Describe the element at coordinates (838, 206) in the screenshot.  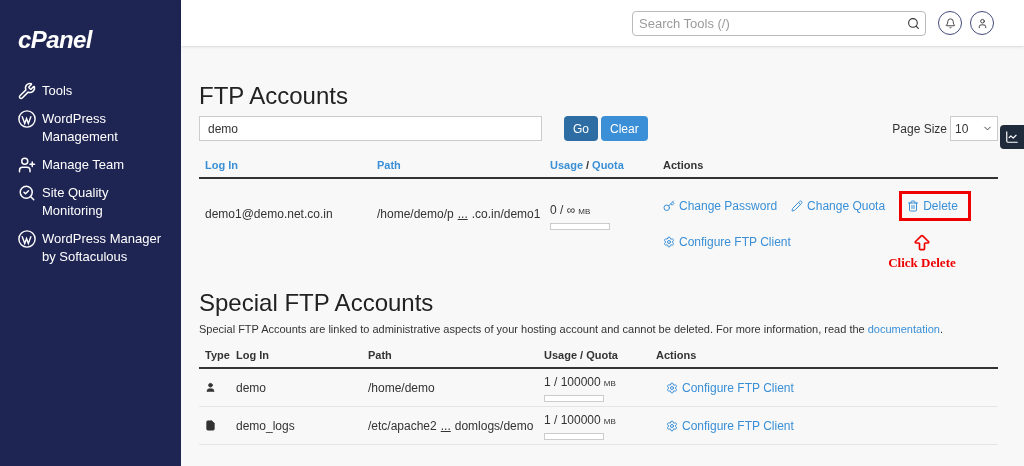
I see `action-link: Change Quota` at that location.